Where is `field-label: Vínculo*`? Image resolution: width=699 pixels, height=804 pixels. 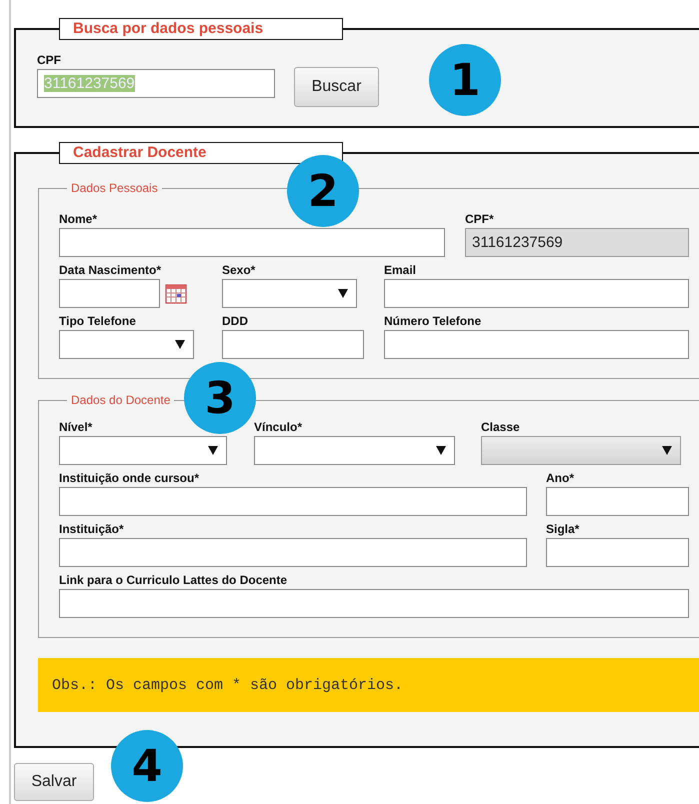
field-label: Vínculo* is located at coordinates (279, 427).